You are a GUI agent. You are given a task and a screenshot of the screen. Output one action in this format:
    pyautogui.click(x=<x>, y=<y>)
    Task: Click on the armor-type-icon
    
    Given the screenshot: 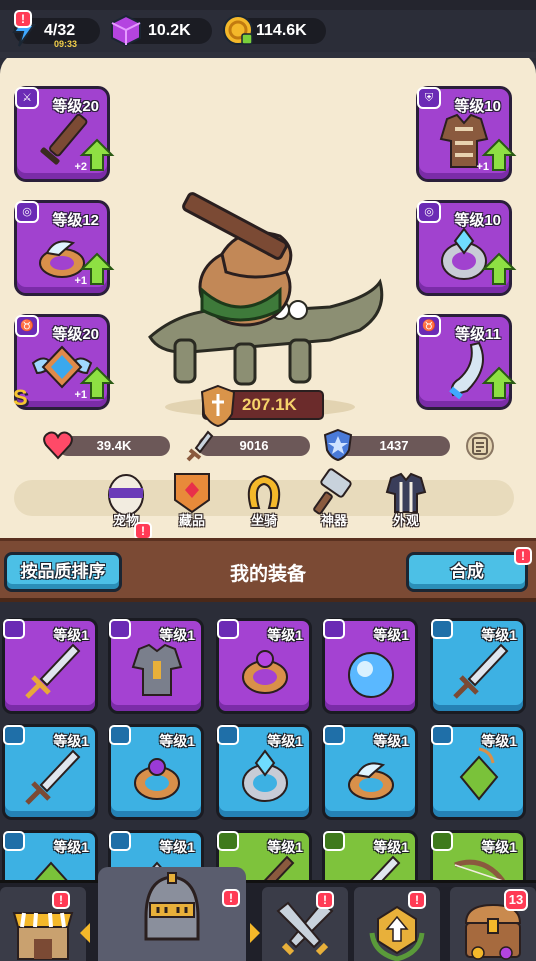 What is the action you would take?
    pyautogui.click(x=120, y=629)
    